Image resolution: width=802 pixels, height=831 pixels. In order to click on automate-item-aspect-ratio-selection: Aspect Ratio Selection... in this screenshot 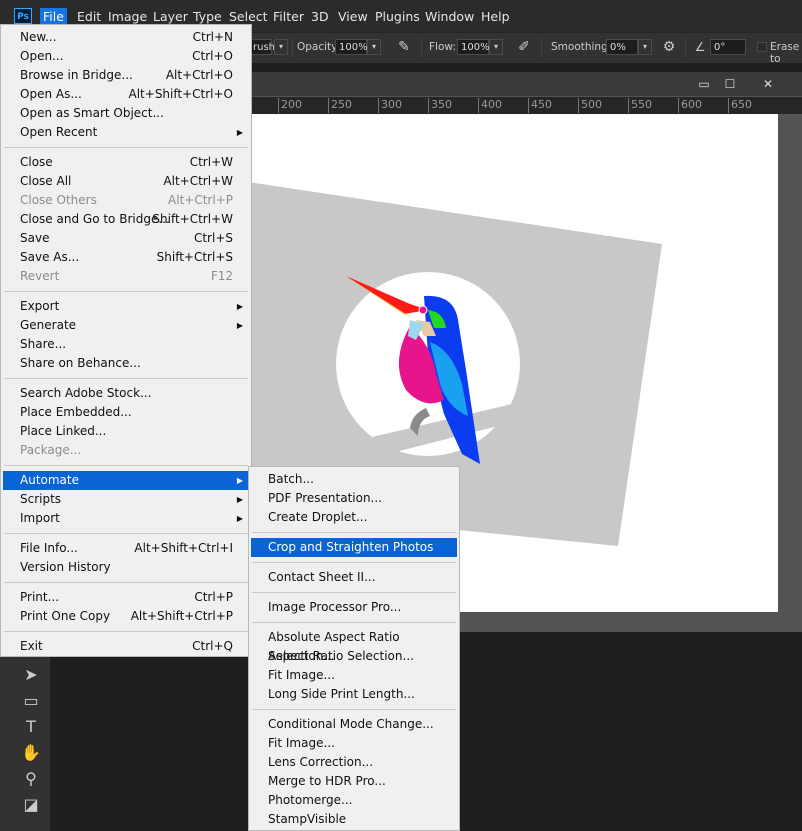, I will do `click(354, 656)`.